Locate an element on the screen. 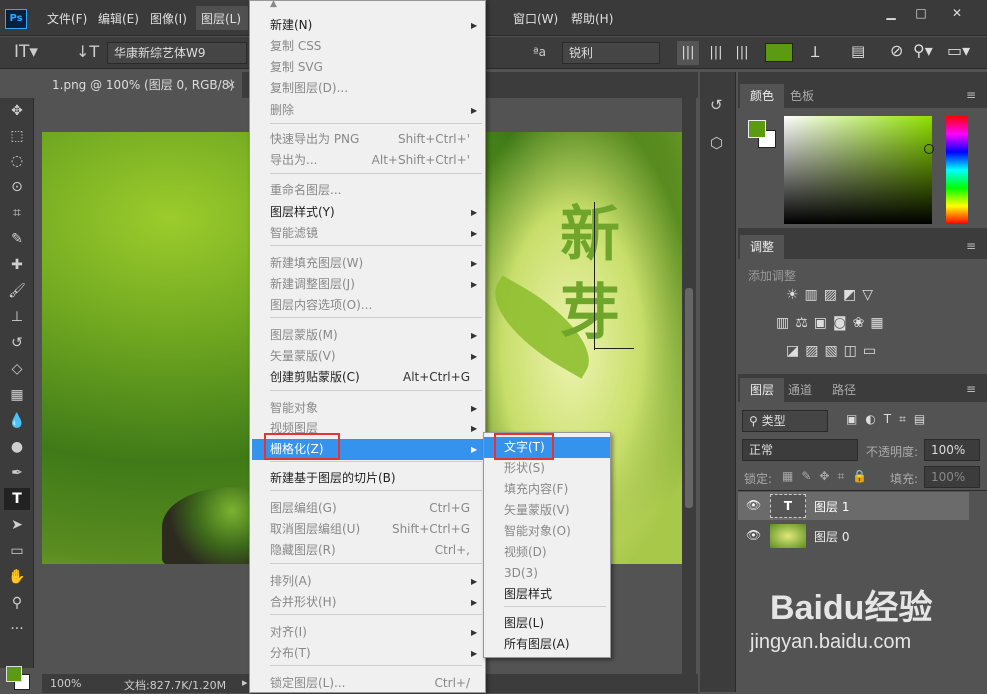 This screenshot has width=987, height=694. layer-menu-item: 创建剪贴蒙版(C) Alt+Ctrl+G is located at coordinates (368, 377).